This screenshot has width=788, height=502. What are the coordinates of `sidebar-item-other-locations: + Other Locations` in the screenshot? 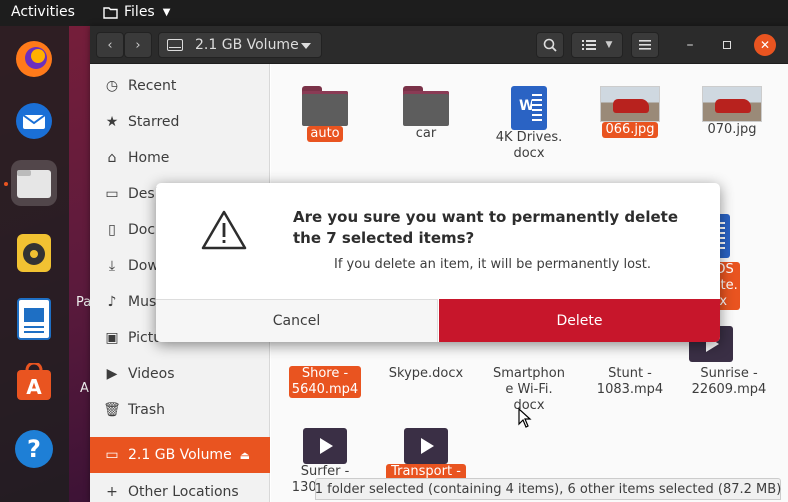 It's located at (180, 492).